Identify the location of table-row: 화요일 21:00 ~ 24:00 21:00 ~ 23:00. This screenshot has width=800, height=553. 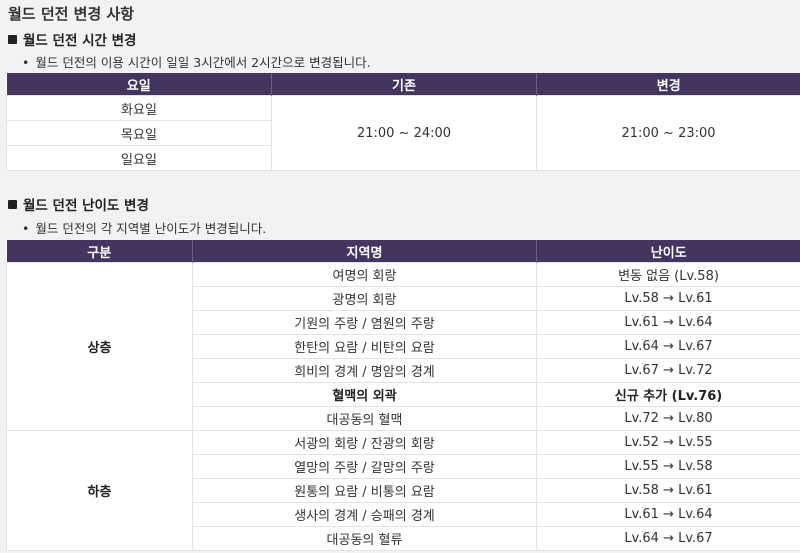
(403, 133).